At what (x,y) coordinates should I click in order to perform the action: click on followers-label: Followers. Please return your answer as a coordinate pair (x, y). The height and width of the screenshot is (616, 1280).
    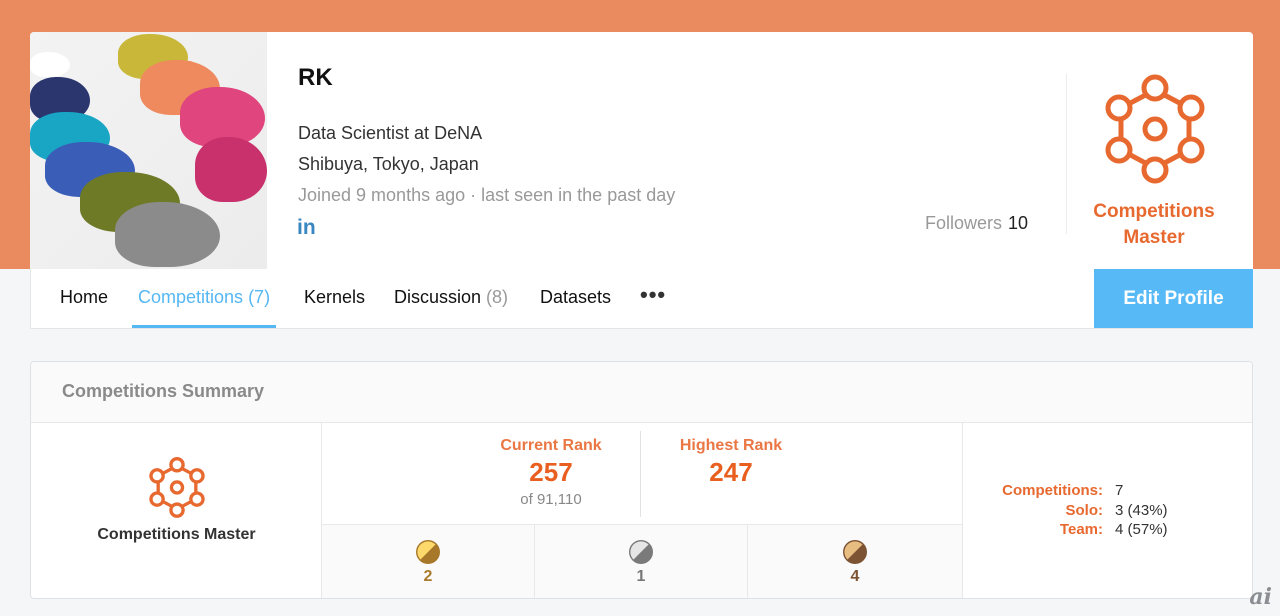
    Looking at the image, I should click on (964, 223).